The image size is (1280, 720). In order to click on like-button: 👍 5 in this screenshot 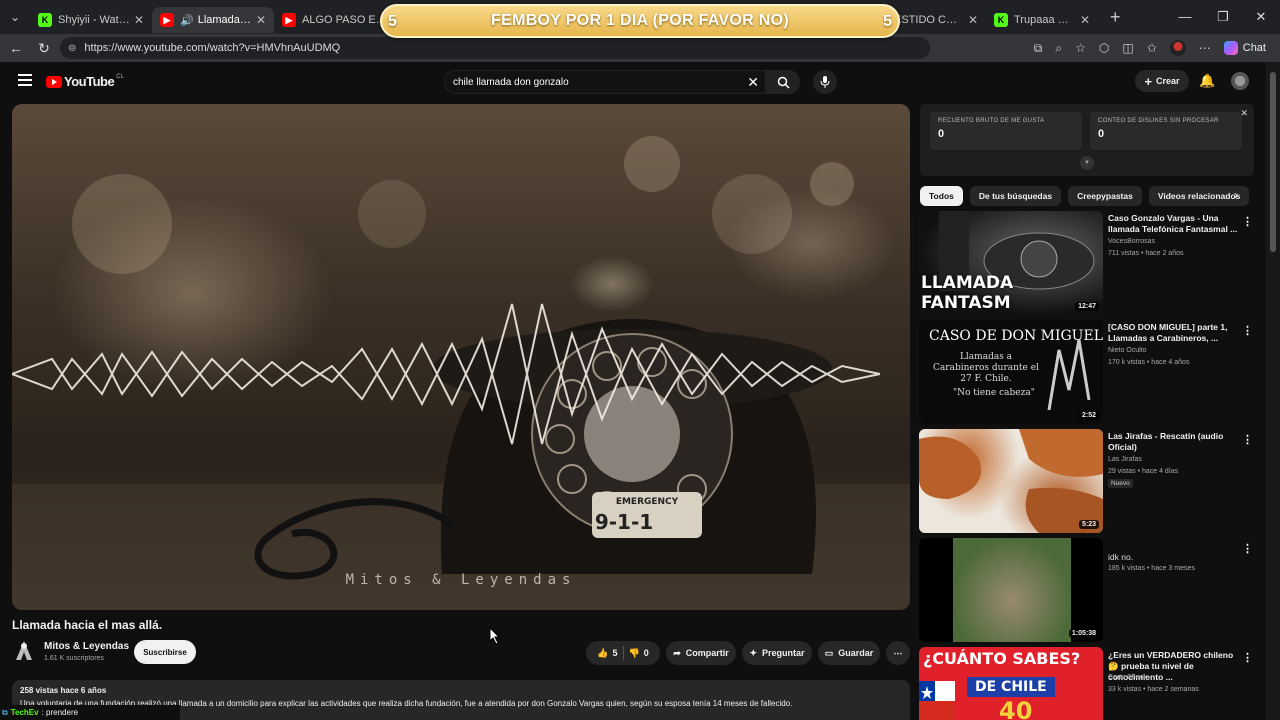, I will do `click(607, 653)`.